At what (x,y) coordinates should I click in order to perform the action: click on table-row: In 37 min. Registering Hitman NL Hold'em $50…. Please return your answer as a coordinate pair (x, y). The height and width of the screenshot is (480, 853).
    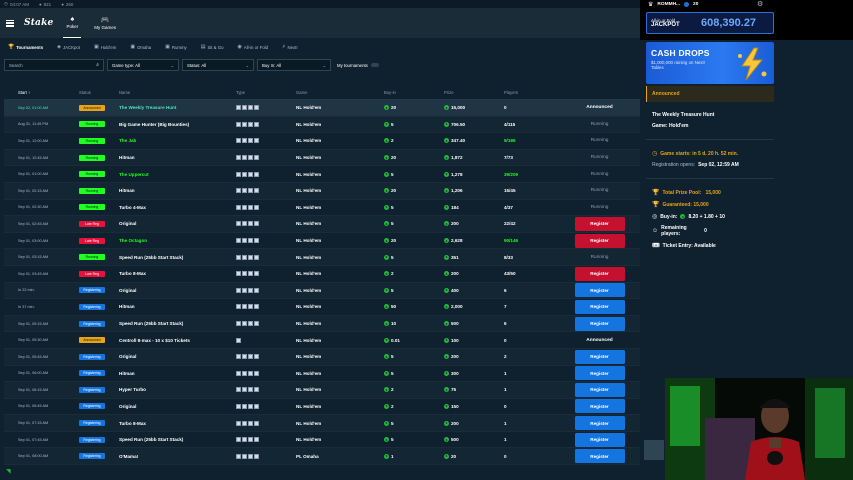
    Looking at the image, I should click on (322, 307).